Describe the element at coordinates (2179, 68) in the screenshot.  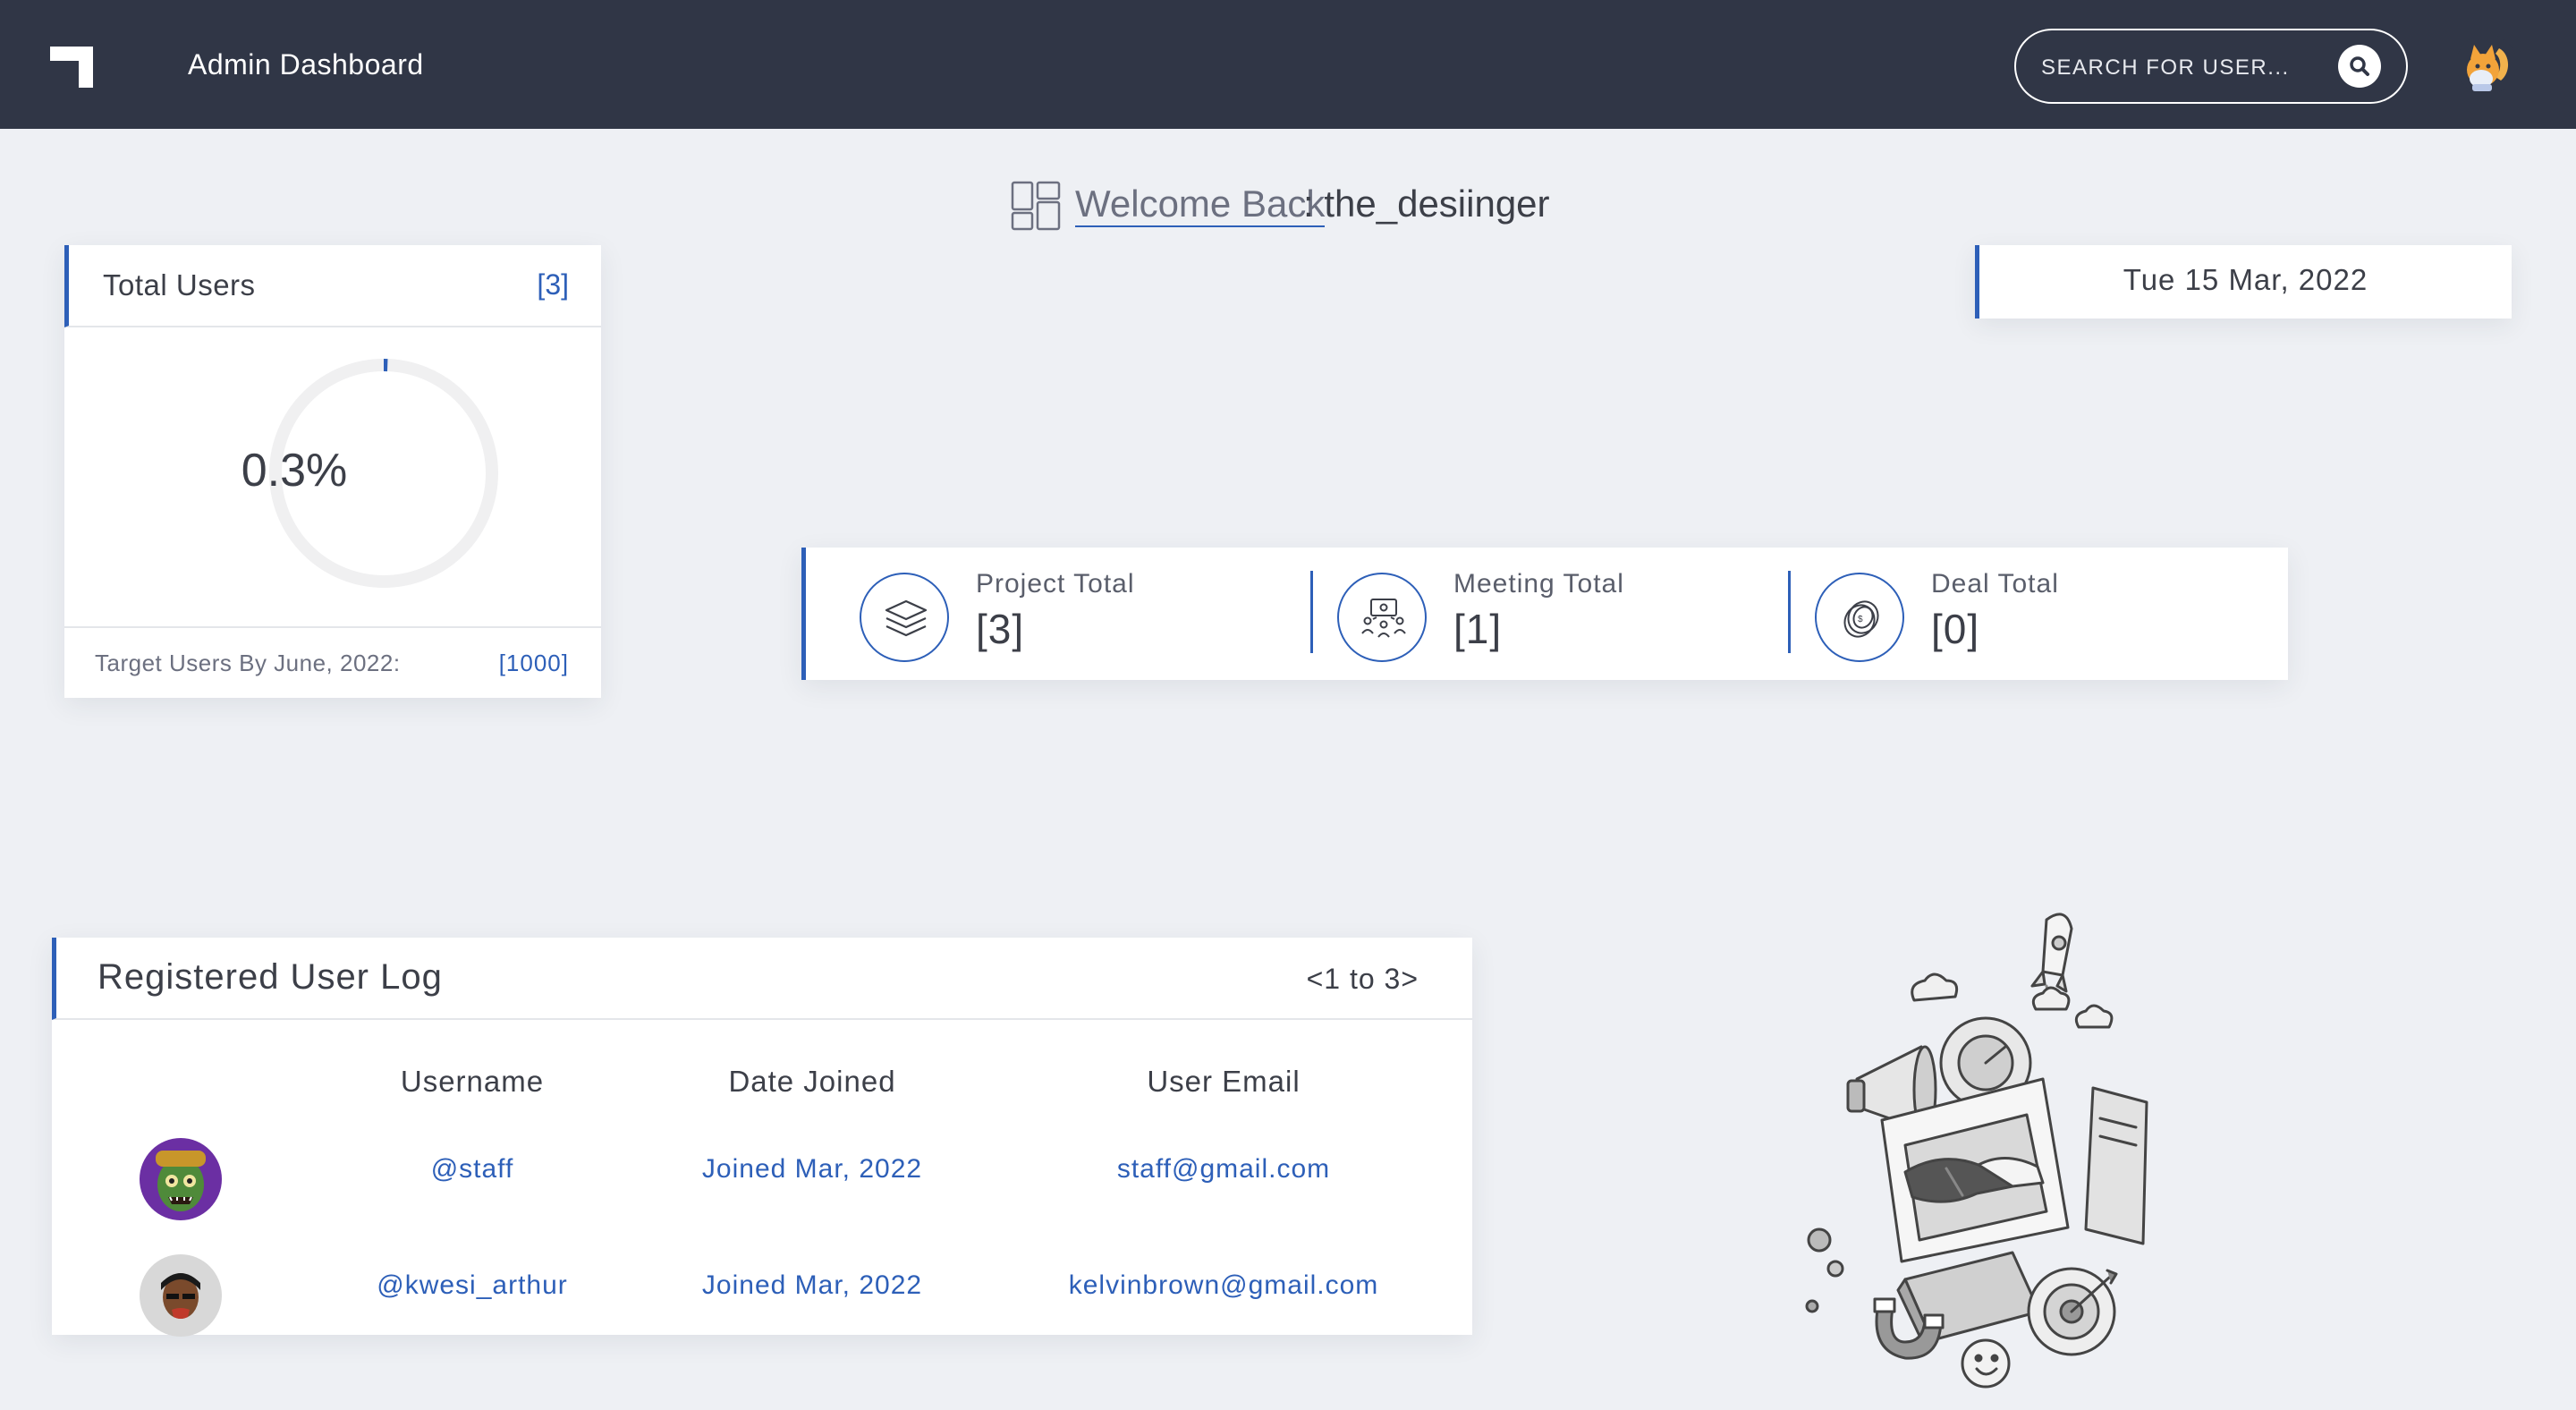
I see `search-input` at that location.